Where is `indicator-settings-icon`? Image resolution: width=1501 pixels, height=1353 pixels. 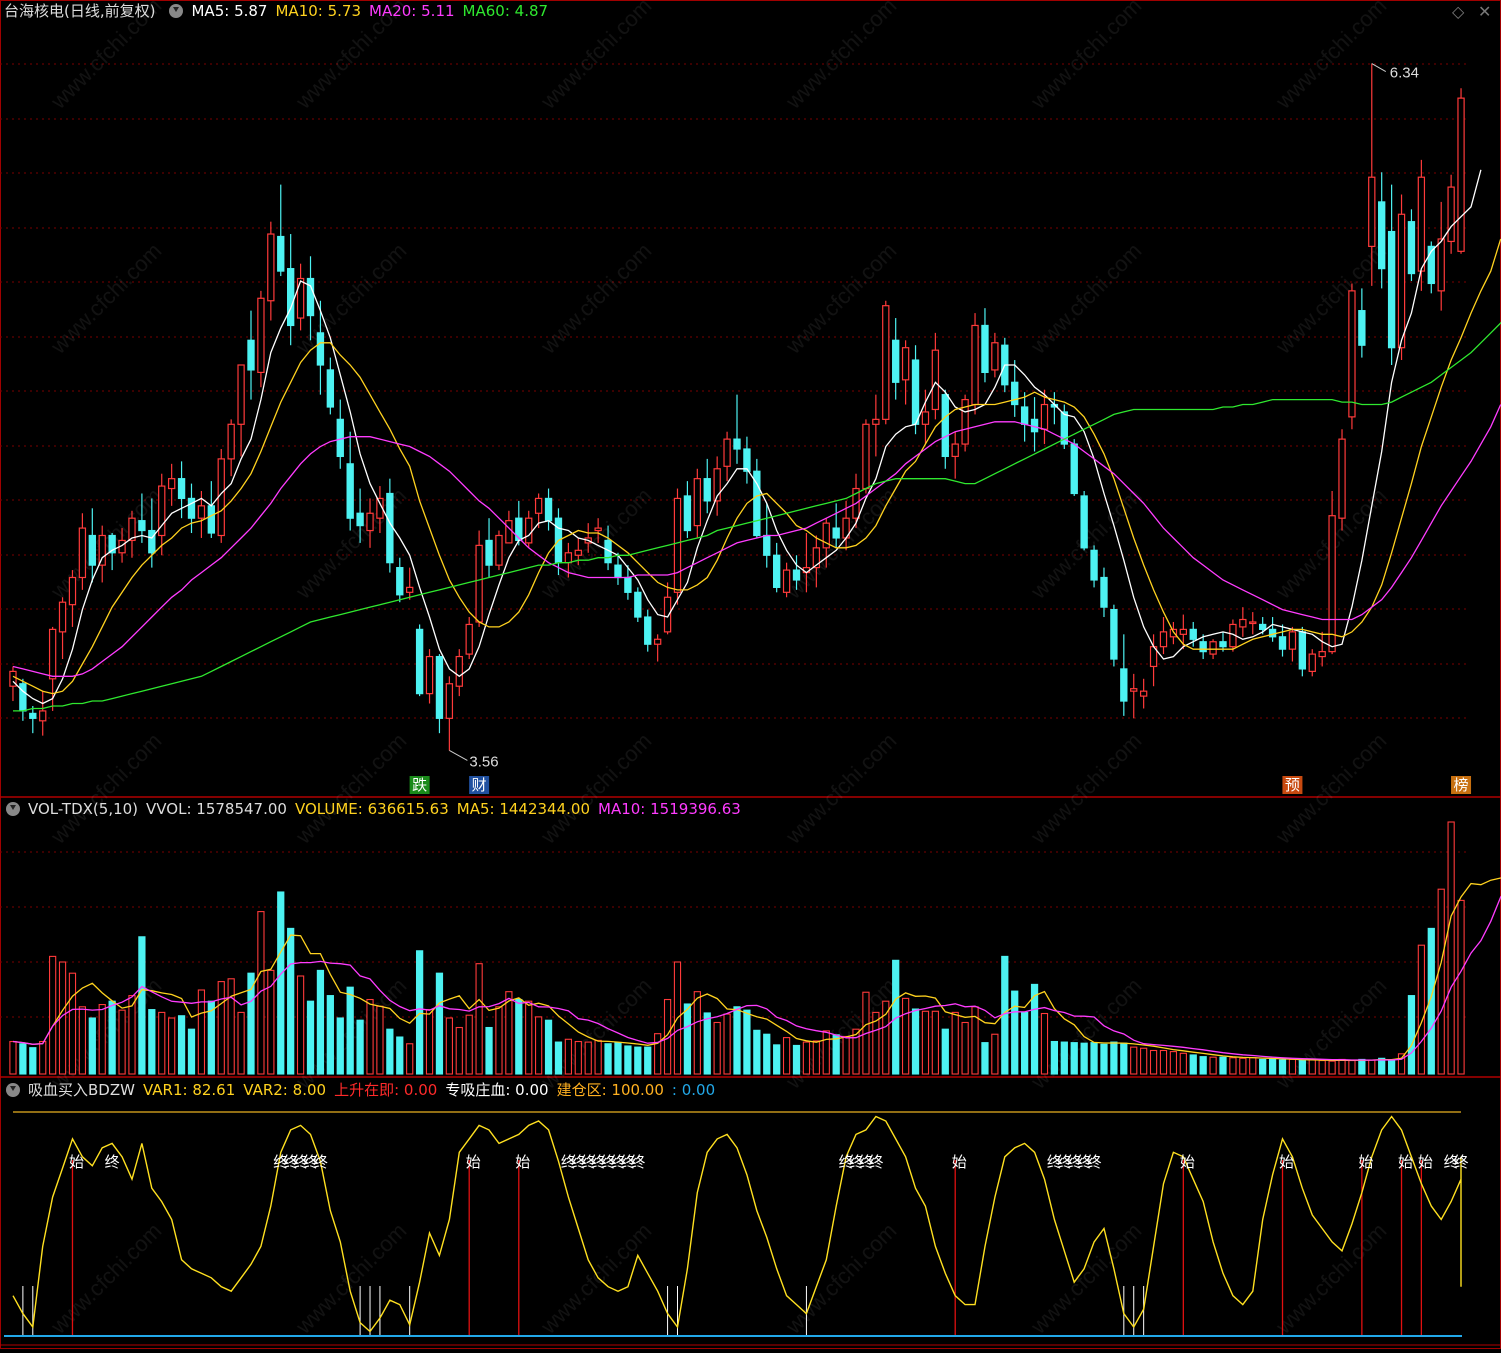
indicator-settings-icon is located at coordinates (13, 1090).